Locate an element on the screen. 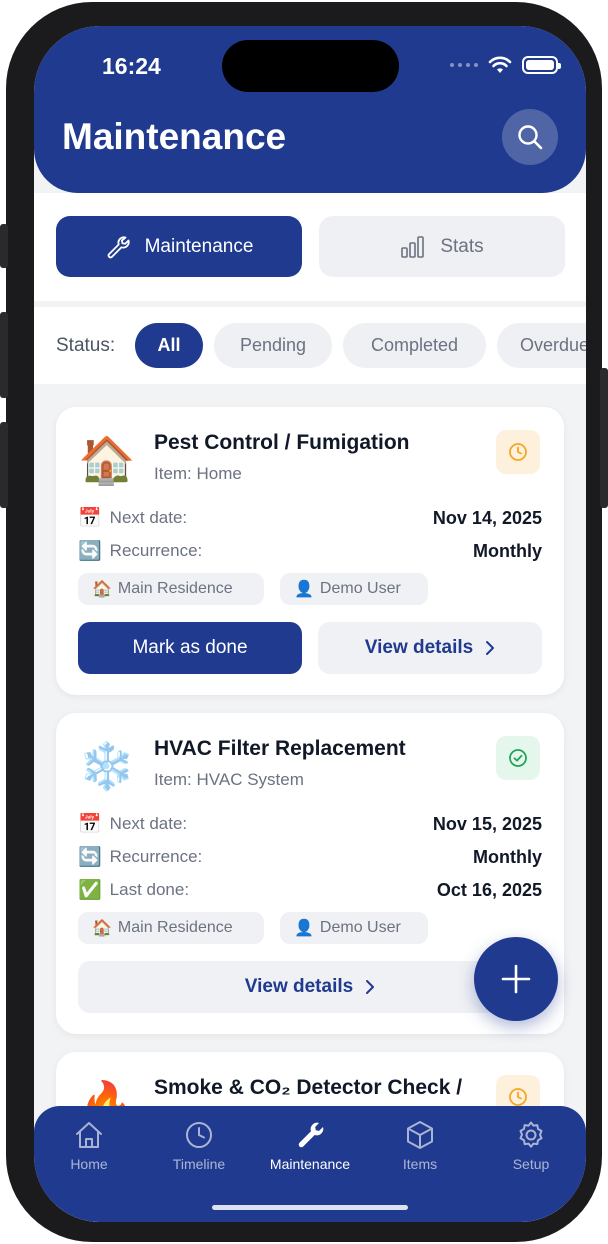 The image size is (608, 1244). add-maintenance-button is located at coordinates (516, 979).